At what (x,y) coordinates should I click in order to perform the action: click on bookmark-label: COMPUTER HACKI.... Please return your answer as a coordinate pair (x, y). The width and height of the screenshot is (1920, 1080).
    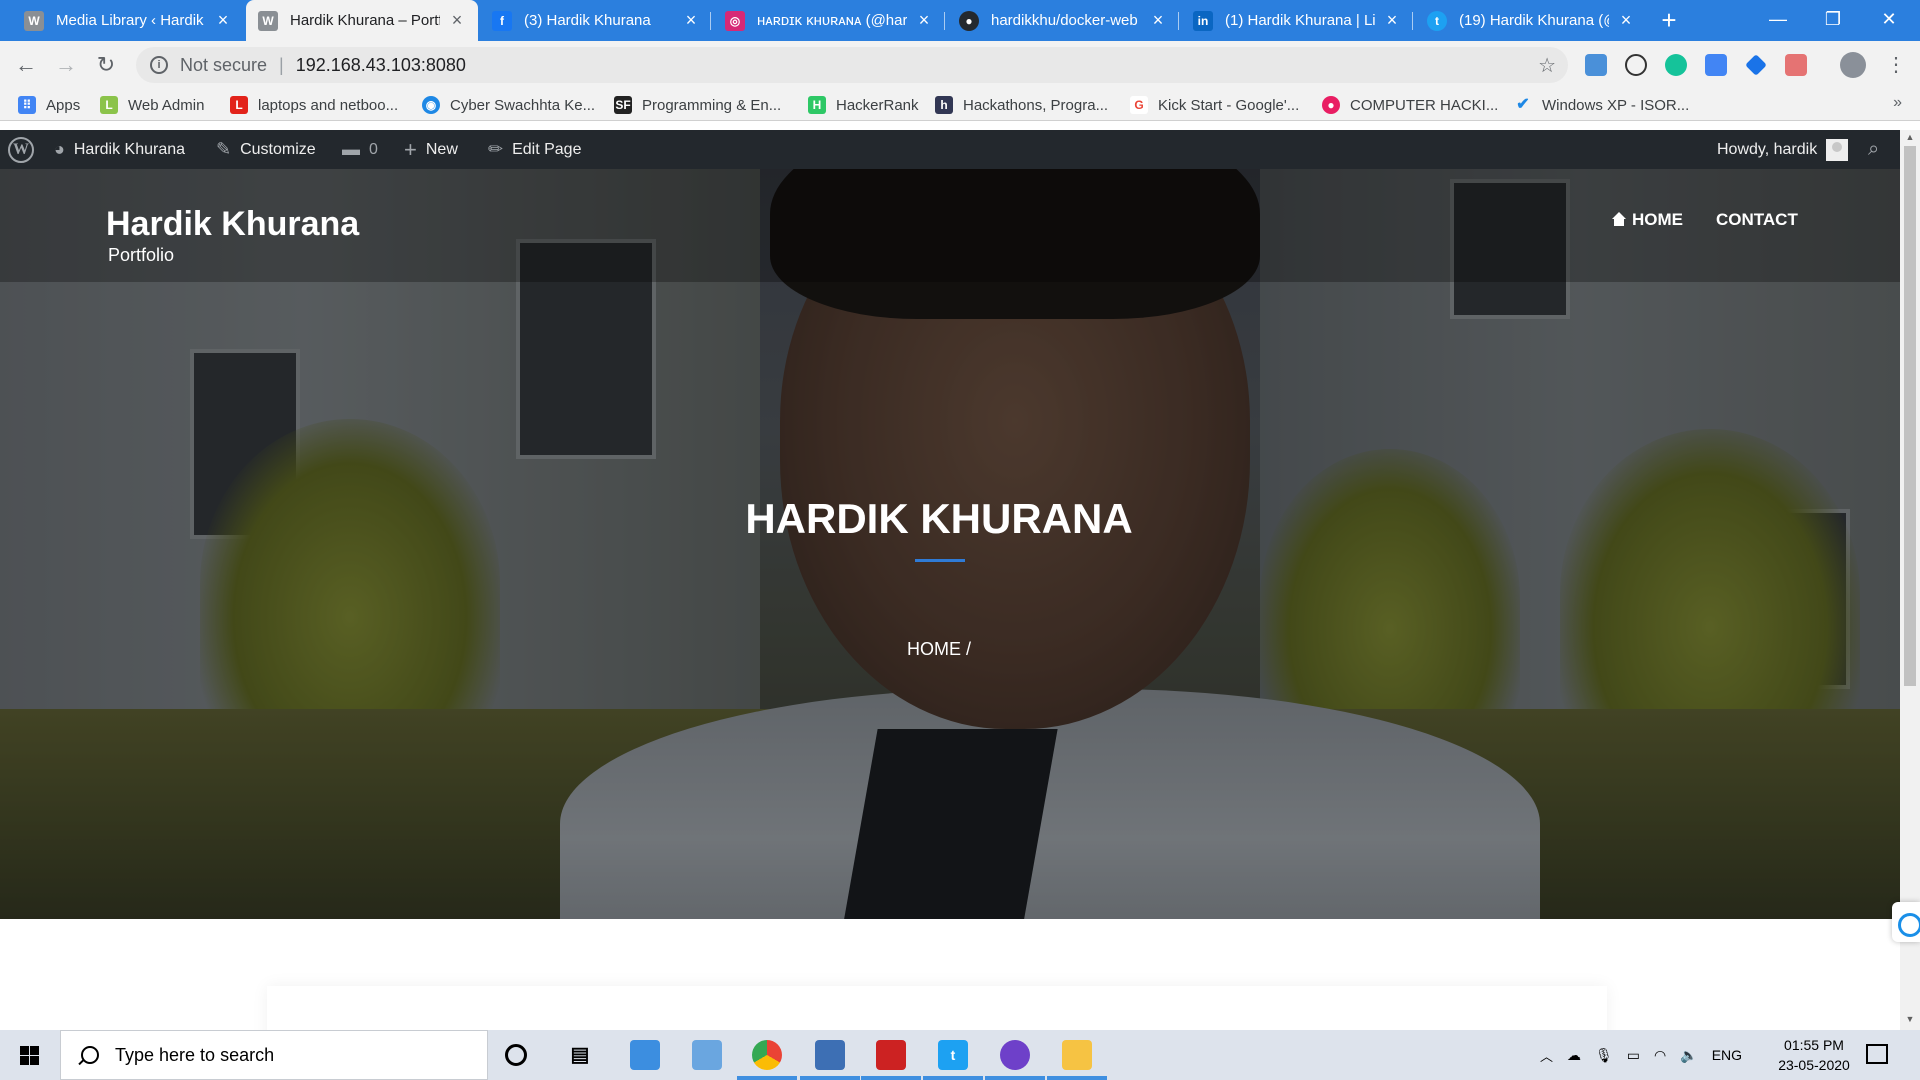
    Looking at the image, I should click on (1424, 105).